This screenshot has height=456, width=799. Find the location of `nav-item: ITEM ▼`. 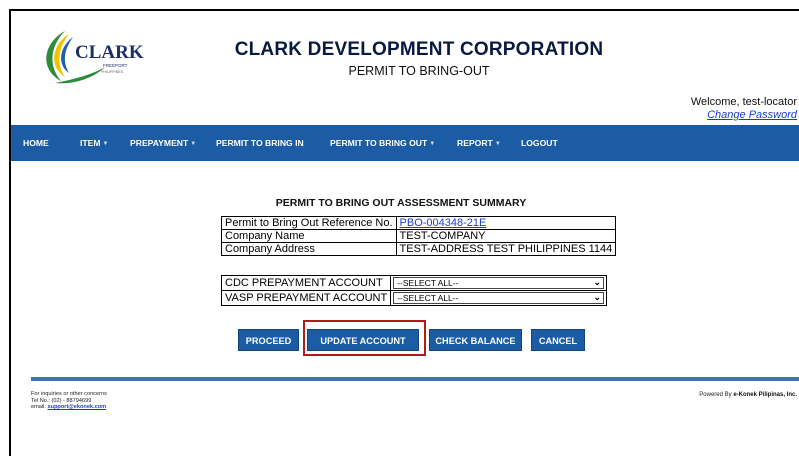

nav-item: ITEM ▼ is located at coordinates (94, 143).